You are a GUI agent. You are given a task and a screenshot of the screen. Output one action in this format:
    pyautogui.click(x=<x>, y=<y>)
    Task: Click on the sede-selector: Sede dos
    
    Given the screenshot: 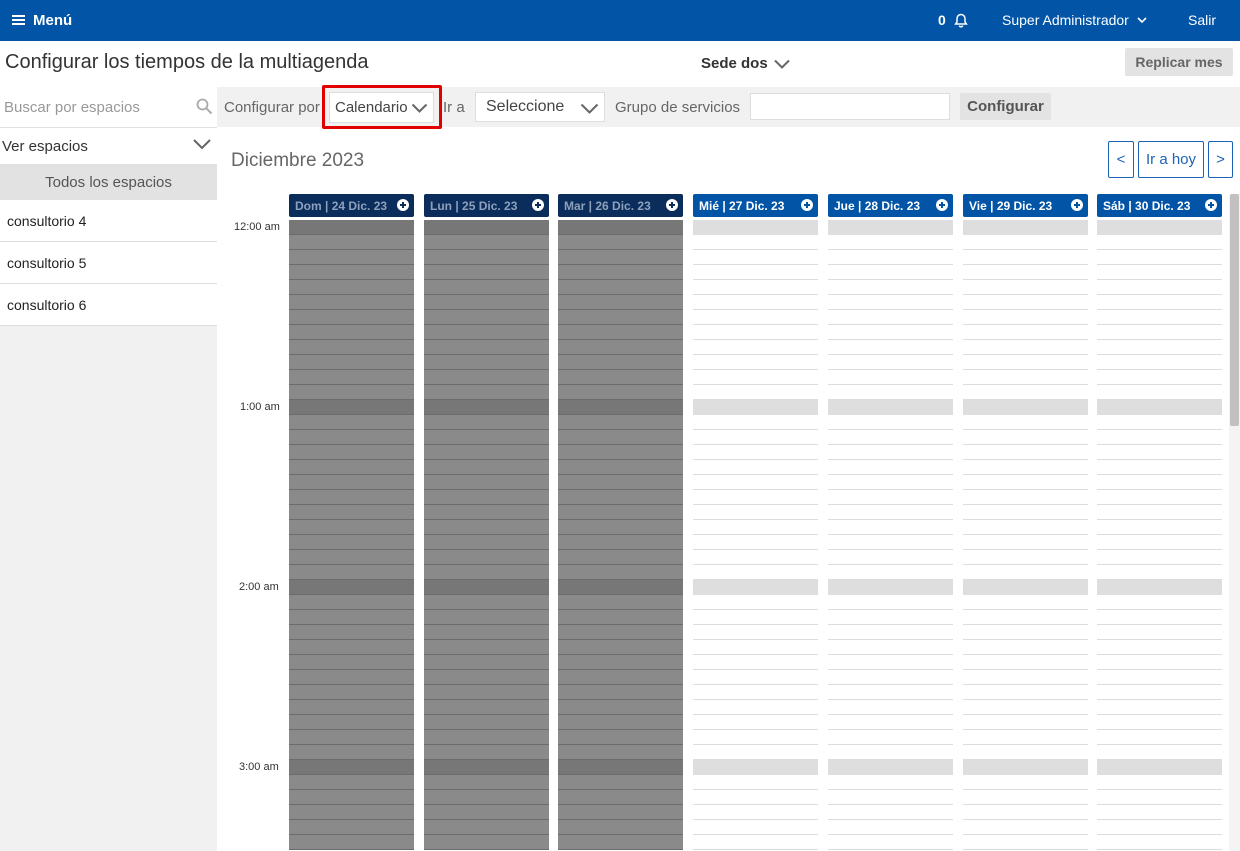 What is the action you would take?
    pyautogui.click(x=745, y=63)
    